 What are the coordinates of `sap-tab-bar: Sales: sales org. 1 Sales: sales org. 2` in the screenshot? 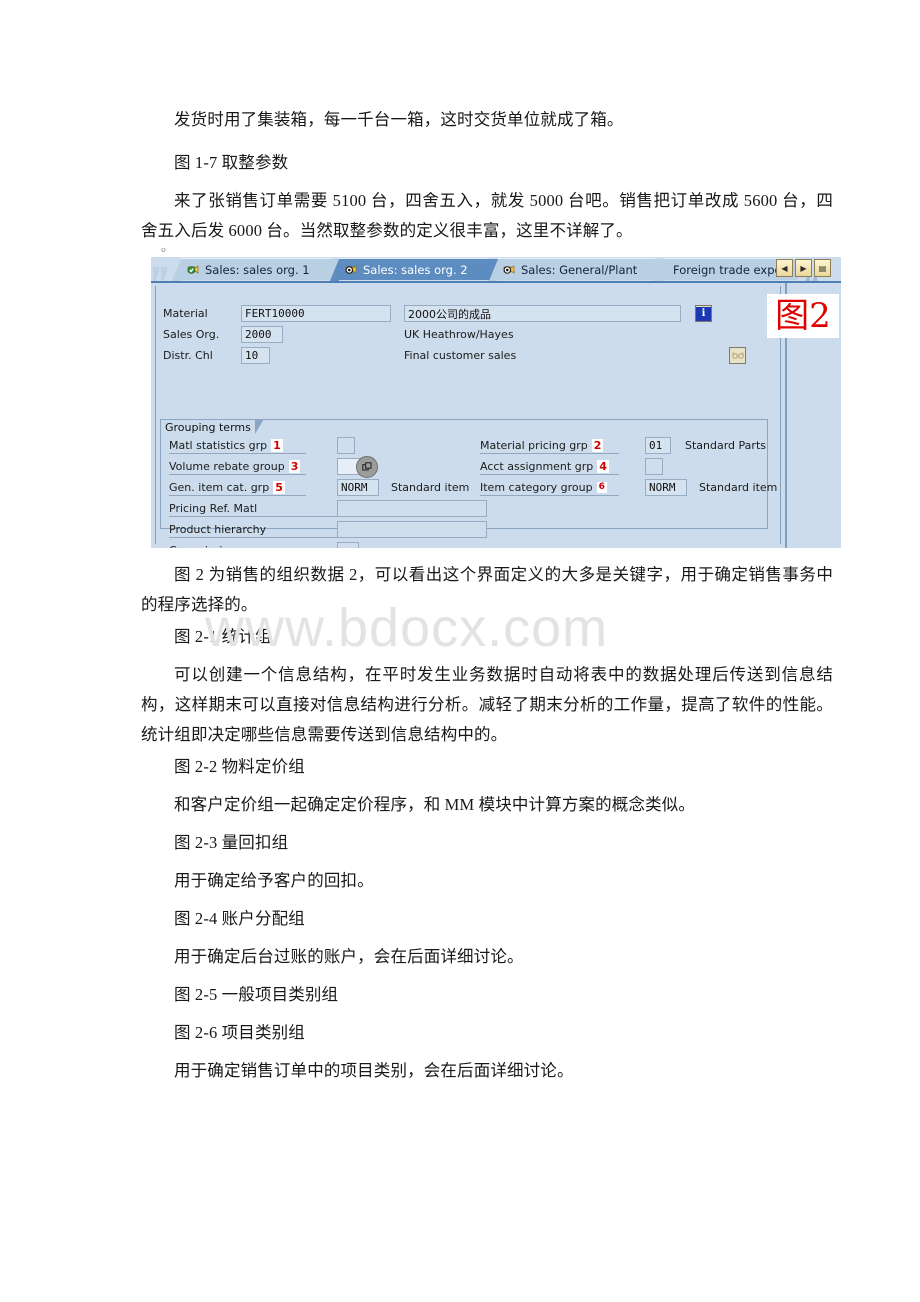 It's located at (496, 273).